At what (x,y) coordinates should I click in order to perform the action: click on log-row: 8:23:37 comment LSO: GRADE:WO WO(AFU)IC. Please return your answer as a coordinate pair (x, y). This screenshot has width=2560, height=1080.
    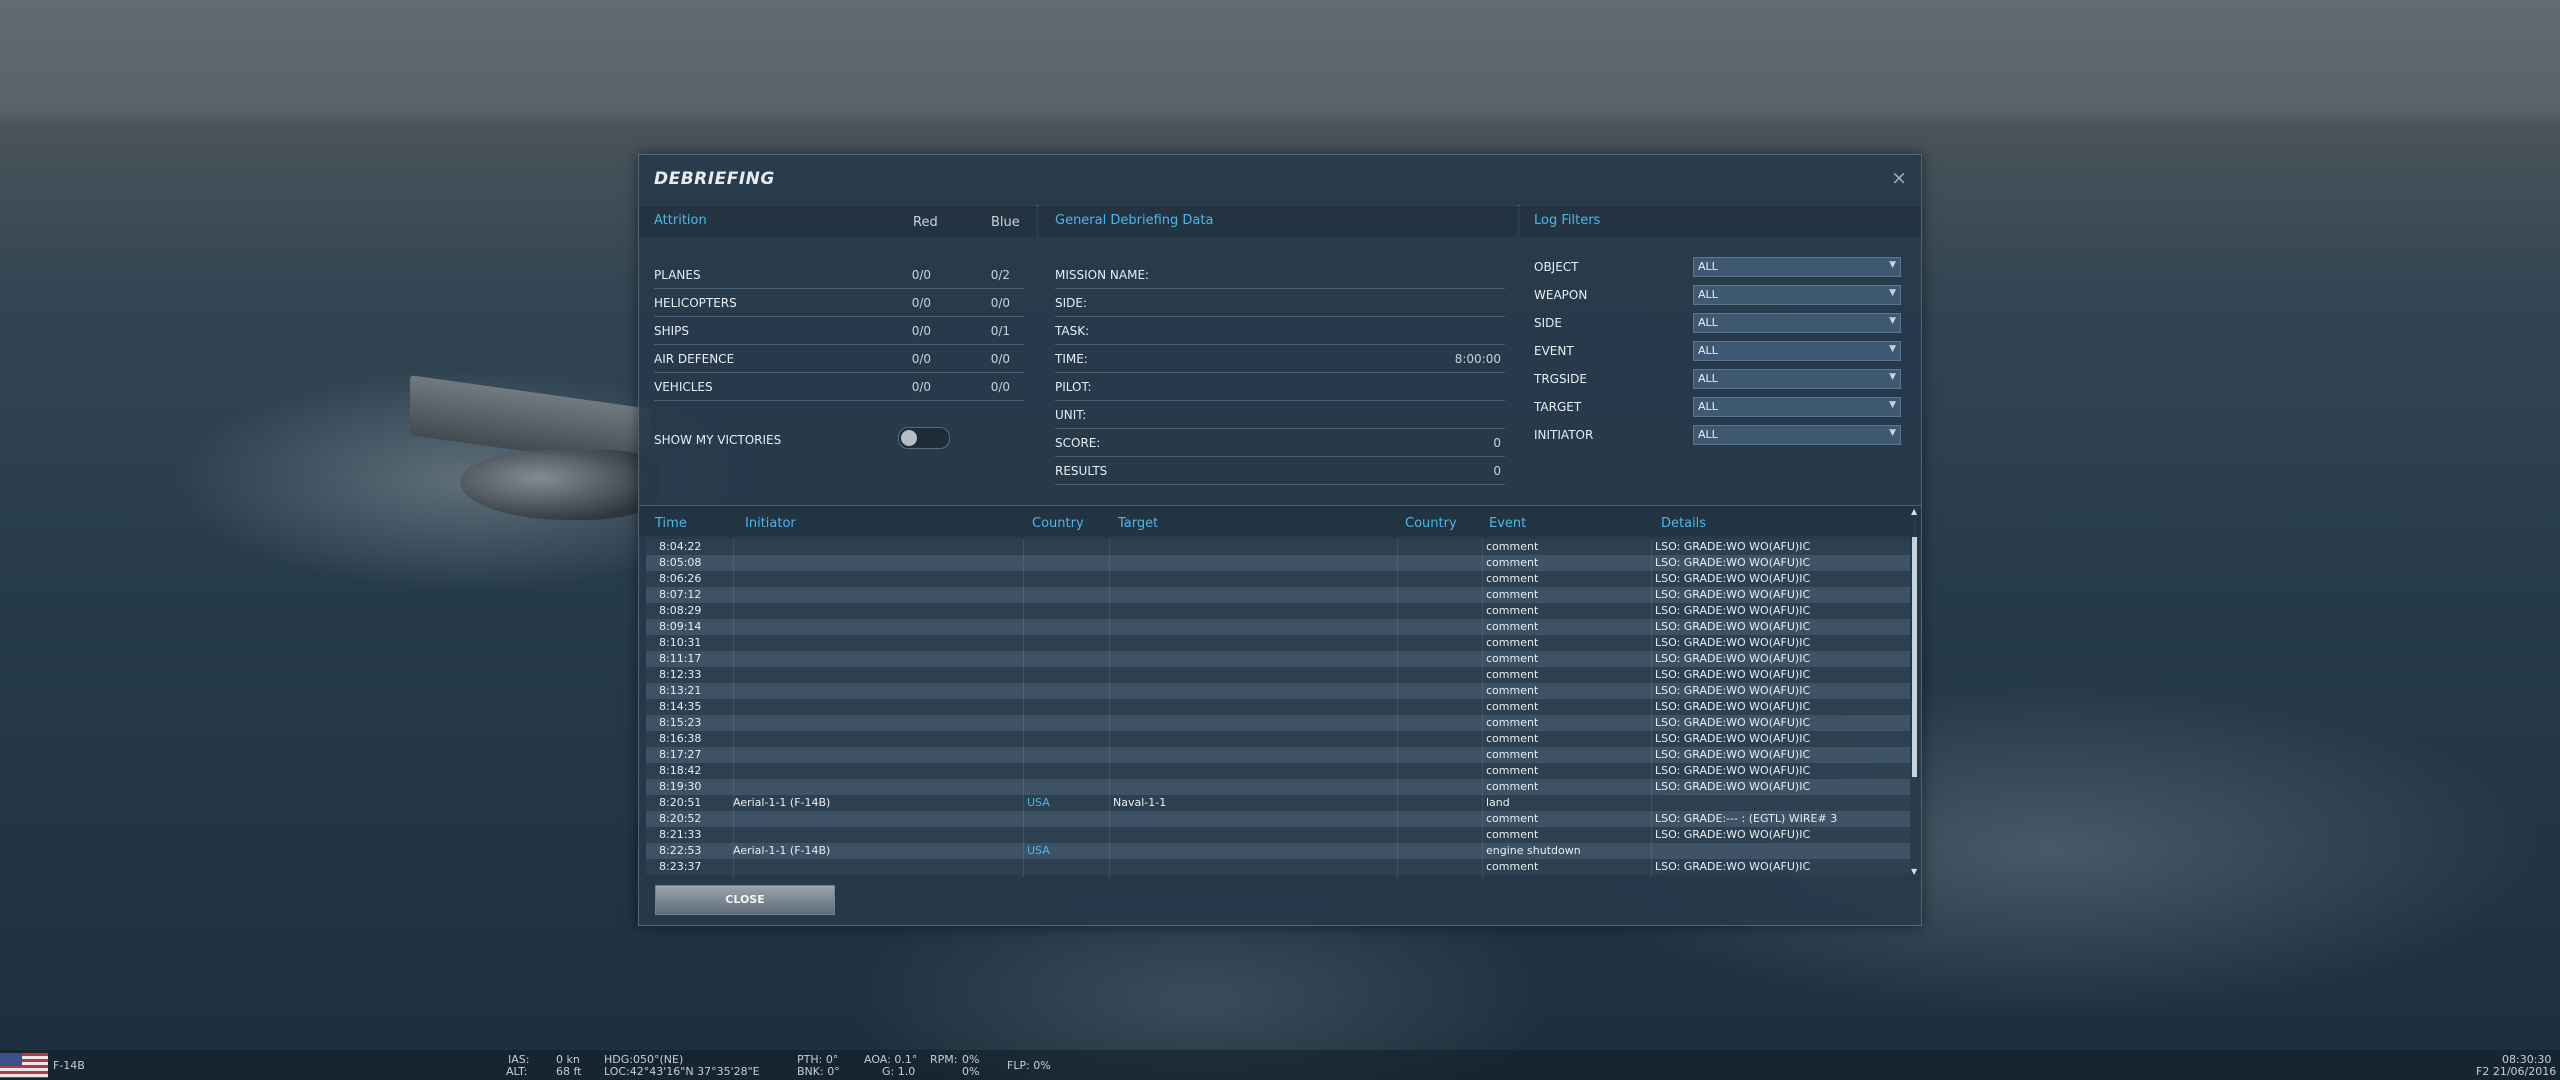
    Looking at the image, I should click on (1278, 867).